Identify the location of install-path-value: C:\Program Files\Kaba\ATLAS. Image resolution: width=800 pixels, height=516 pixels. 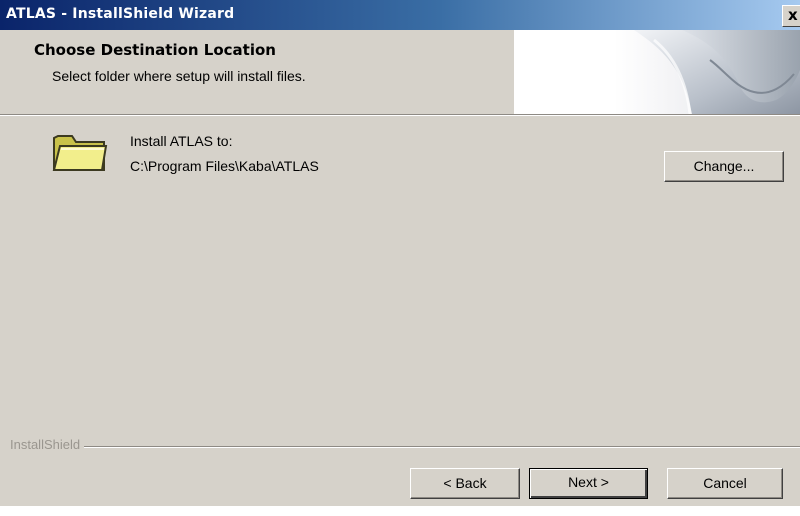
(224, 166).